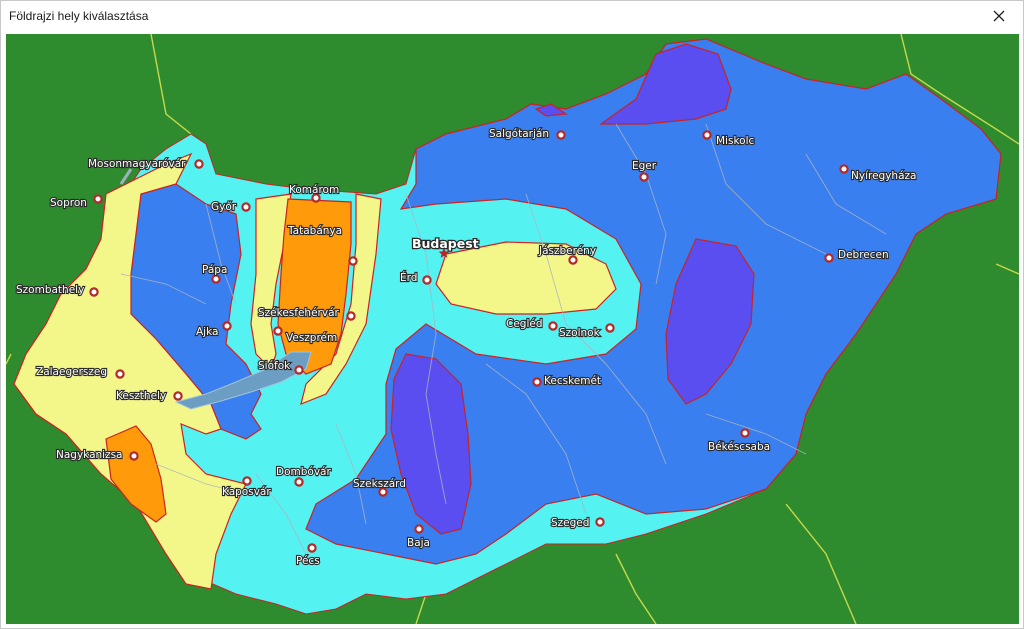 The width and height of the screenshot is (1024, 629). What do you see at coordinates (246, 492) in the screenshot?
I see `svg-text: Kaposvár` at bounding box center [246, 492].